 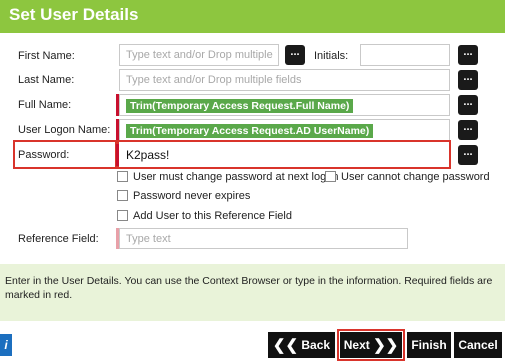 I want to click on initials-label: Initials:, so click(x=331, y=56).